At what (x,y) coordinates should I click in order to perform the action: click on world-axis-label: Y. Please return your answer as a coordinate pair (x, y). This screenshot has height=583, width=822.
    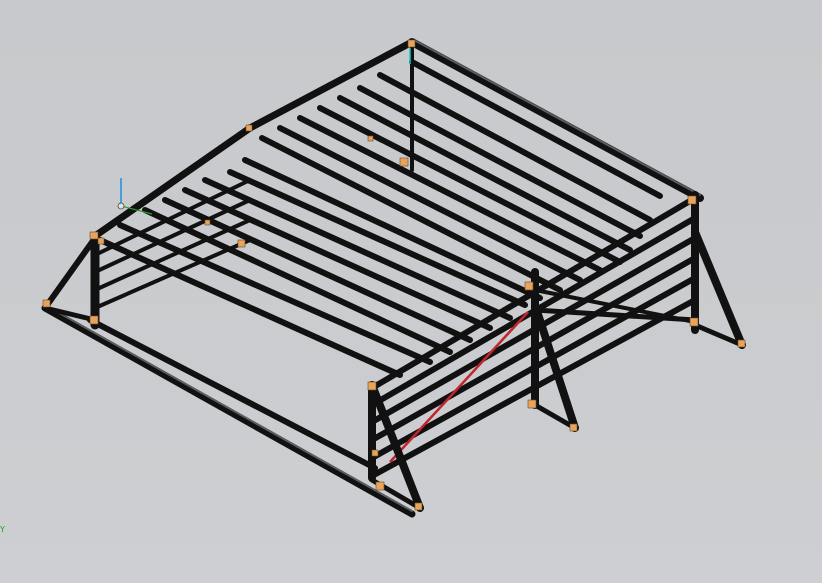
    Looking at the image, I should click on (2, 529).